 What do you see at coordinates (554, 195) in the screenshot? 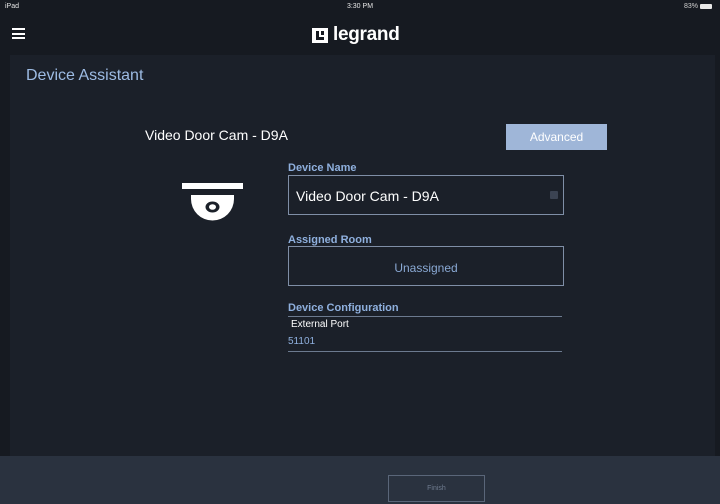
I see `clear-input-icon` at bounding box center [554, 195].